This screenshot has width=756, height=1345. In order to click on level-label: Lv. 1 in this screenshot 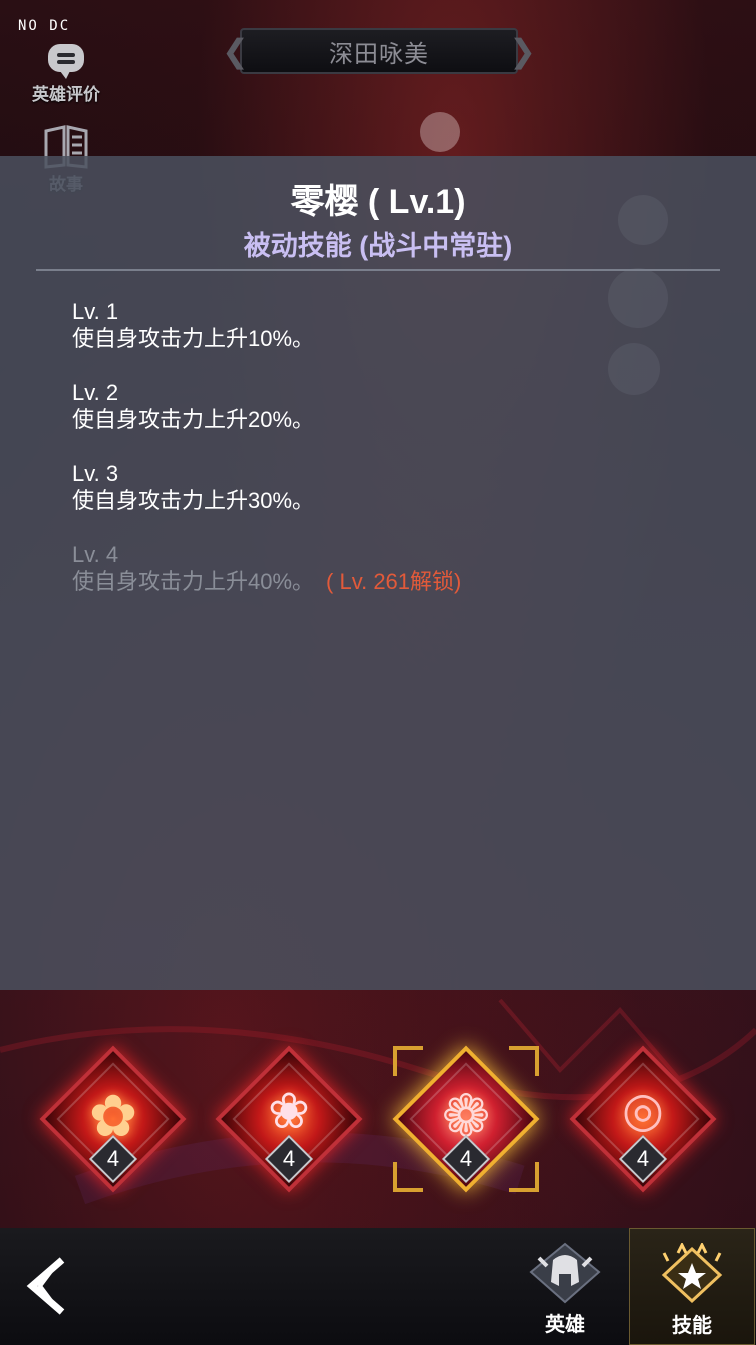, I will do `click(95, 311)`.